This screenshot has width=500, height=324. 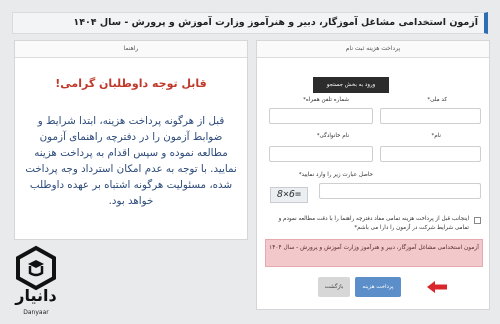 What do you see at coordinates (436, 136) in the screenshot?
I see `first-name-label: نام*` at bounding box center [436, 136].